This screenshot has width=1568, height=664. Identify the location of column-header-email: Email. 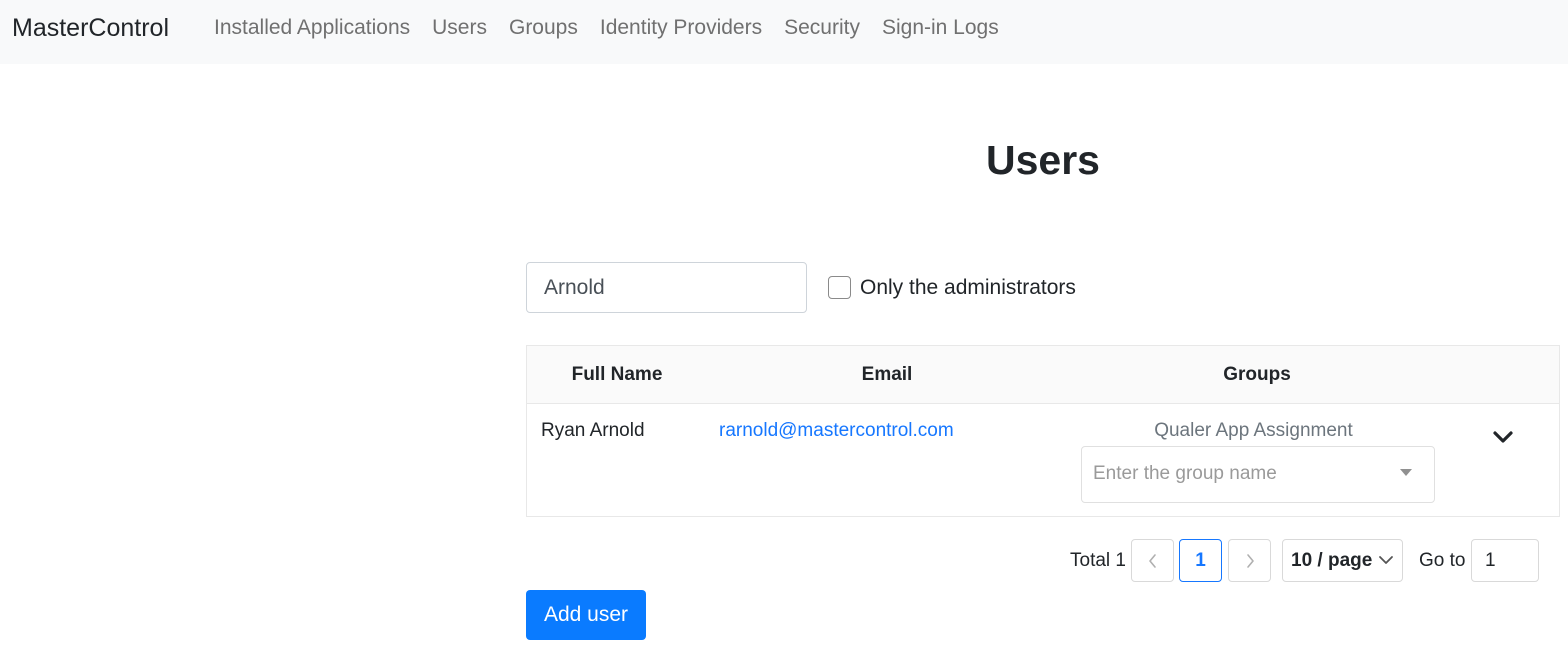
(887, 374).